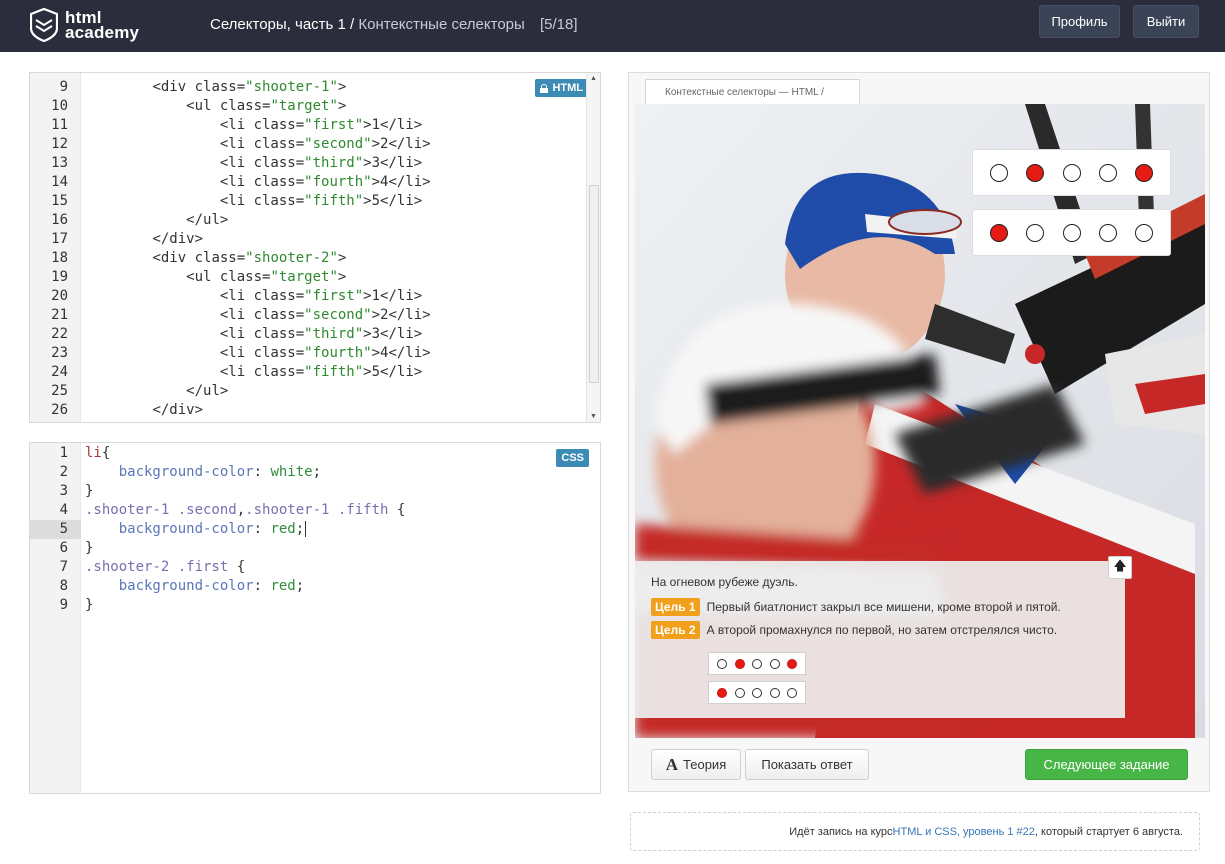 The image size is (1225, 864). I want to click on code-line: 2 background-color: white;, so click(308, 472).